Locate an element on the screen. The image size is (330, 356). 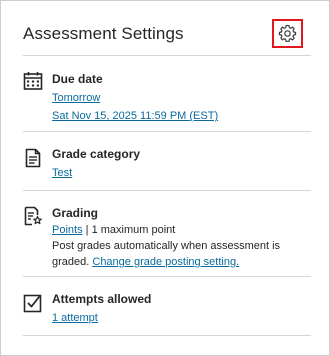
grade-category-section: Grade category Test is located at coordinates (167, 164).